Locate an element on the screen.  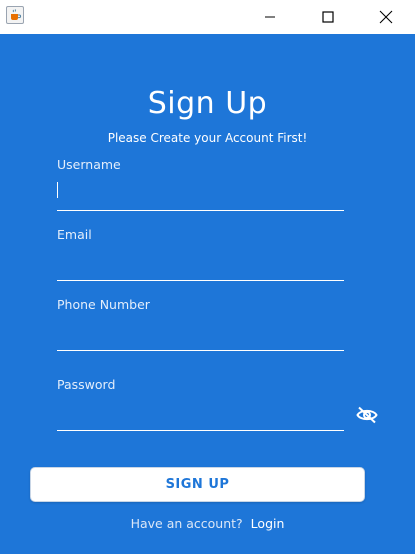
minimize-button is located at coordinates (270, 17).